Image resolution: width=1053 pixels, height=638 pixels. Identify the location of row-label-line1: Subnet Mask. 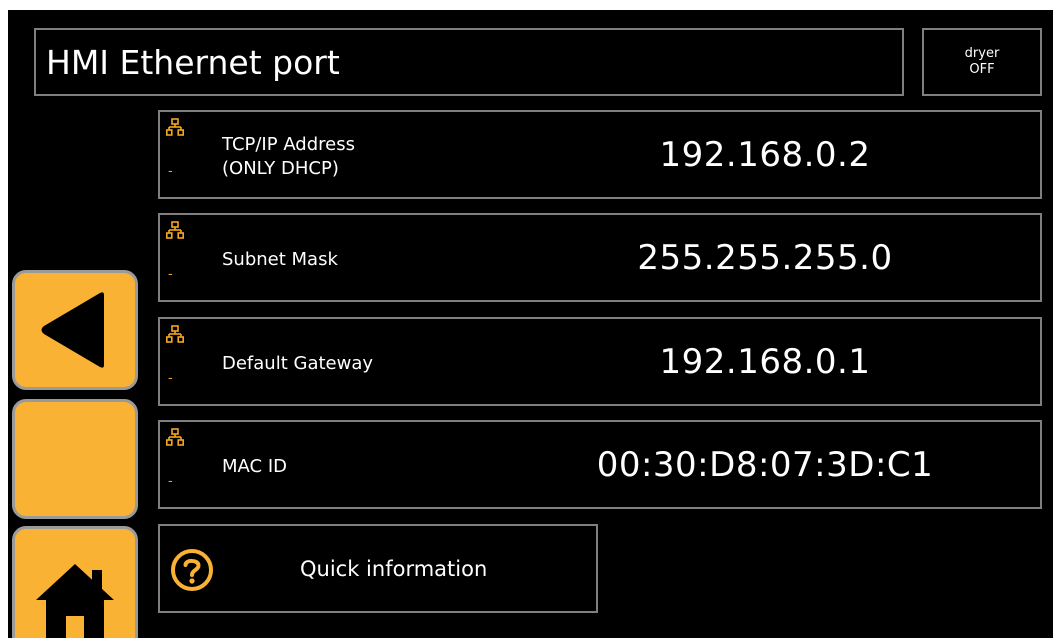
(280, 259).